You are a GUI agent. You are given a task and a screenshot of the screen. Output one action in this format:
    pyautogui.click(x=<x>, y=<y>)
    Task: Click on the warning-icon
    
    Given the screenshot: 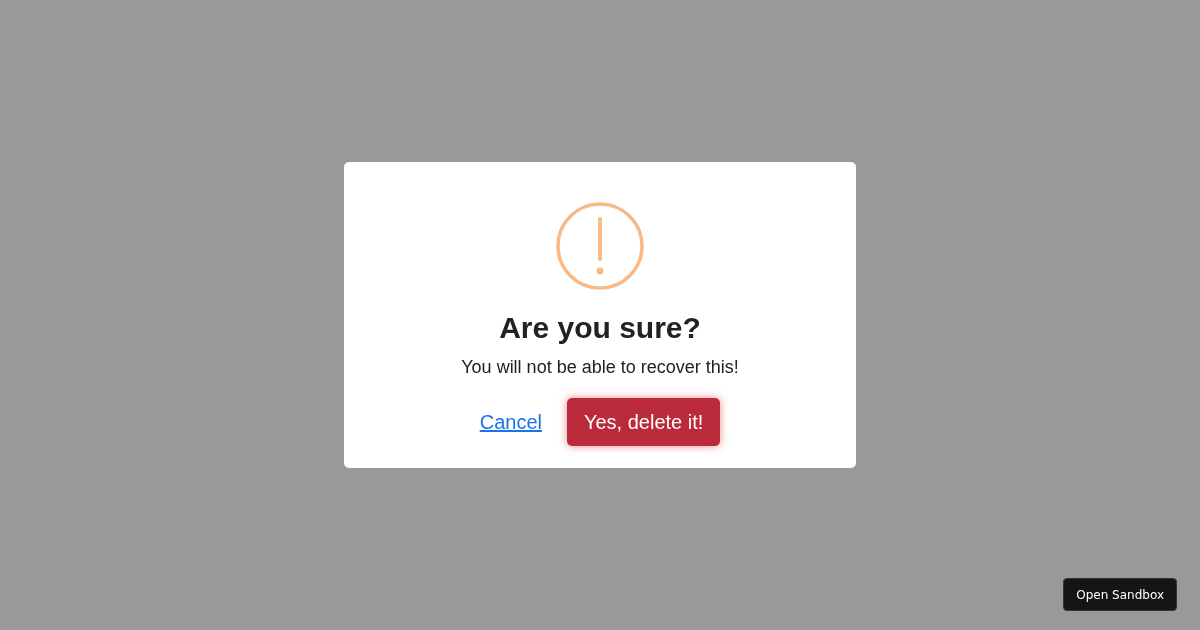 What is the action you would take?
    pyautogui.click(x=600, y=246)
    